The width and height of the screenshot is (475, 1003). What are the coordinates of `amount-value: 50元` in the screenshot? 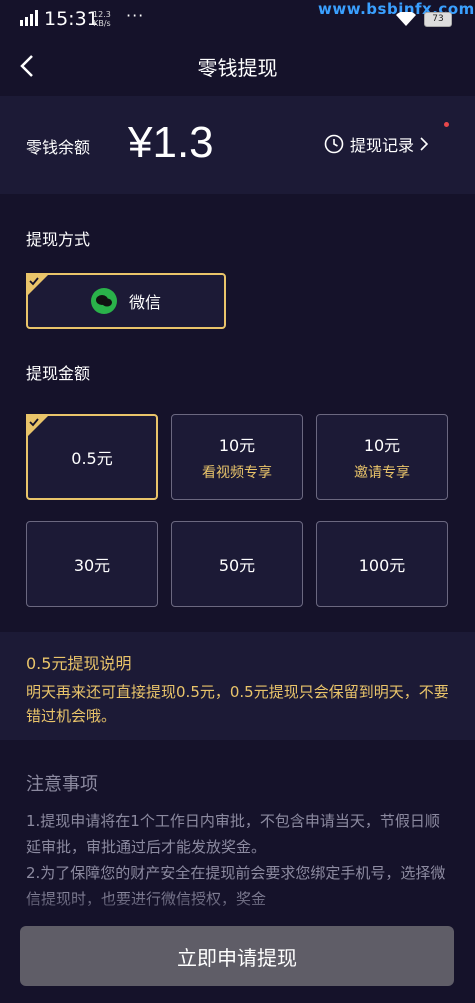 It's located at (237, 565).